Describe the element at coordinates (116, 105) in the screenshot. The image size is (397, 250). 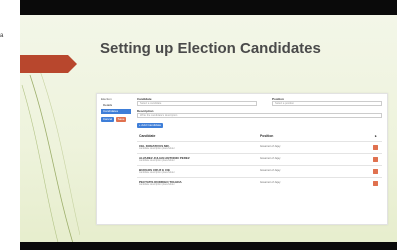
I see `sidebar-item-details: Details` at that location.